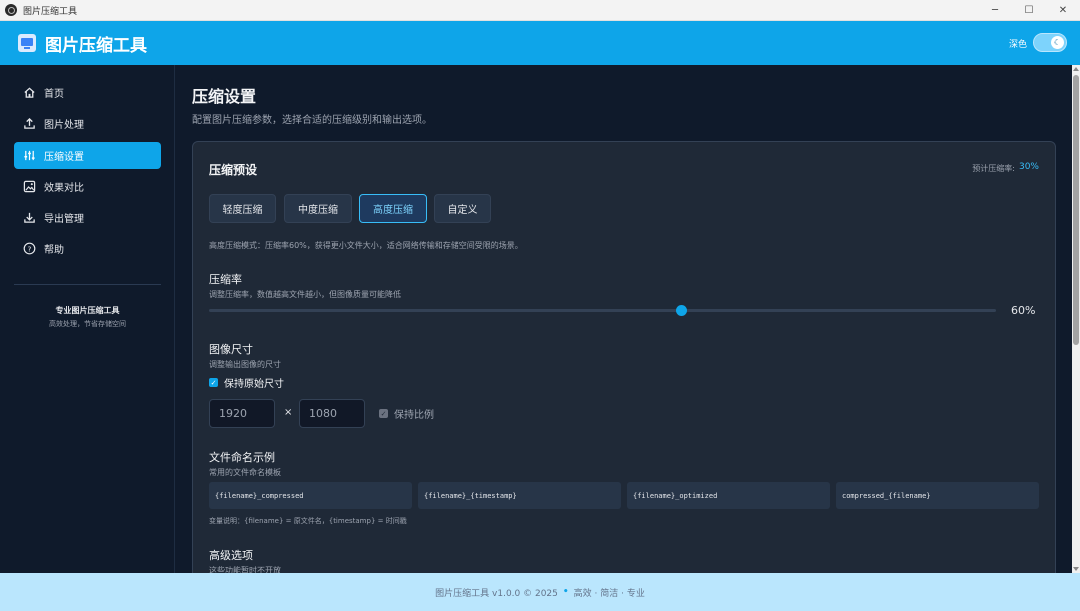 This screenshot has width=1080, height=611. I want to click on mode-description: 高度压缩模式：压缩率60%，获得更小文件大小，适合网络传输和存储空间受限的场景。, so click(366, 245).